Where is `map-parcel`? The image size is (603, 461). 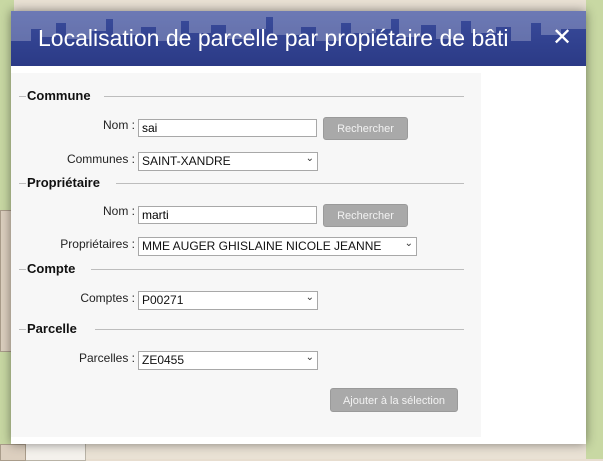
map-parcel is located at coordinates (13, 452).